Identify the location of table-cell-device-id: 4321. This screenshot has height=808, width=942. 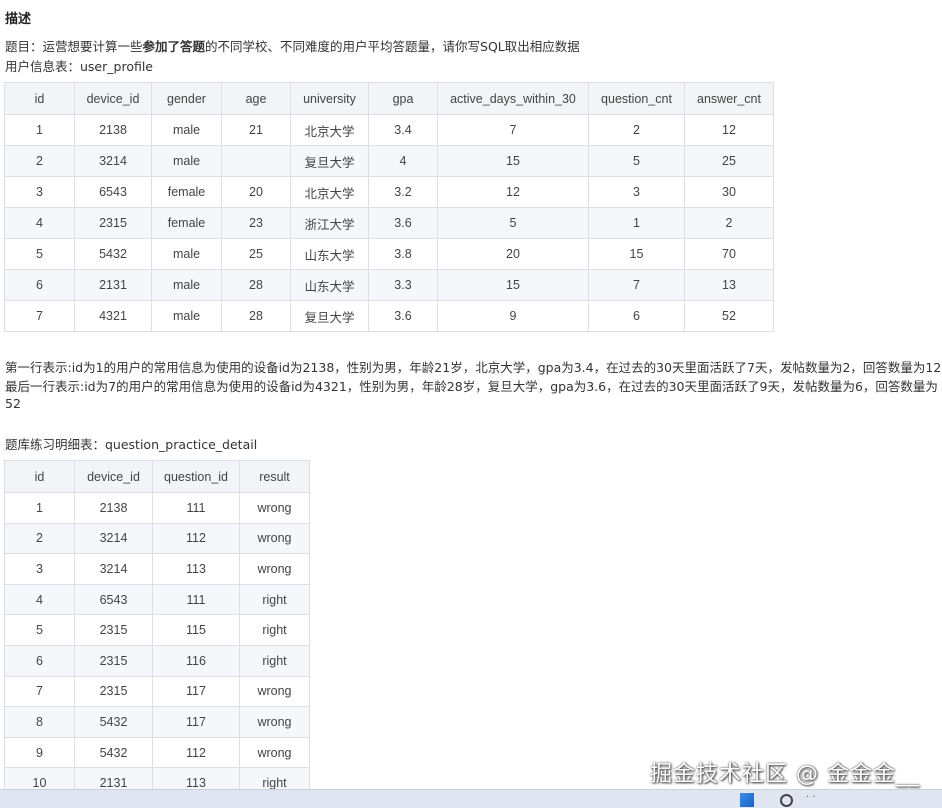
(113, 316).